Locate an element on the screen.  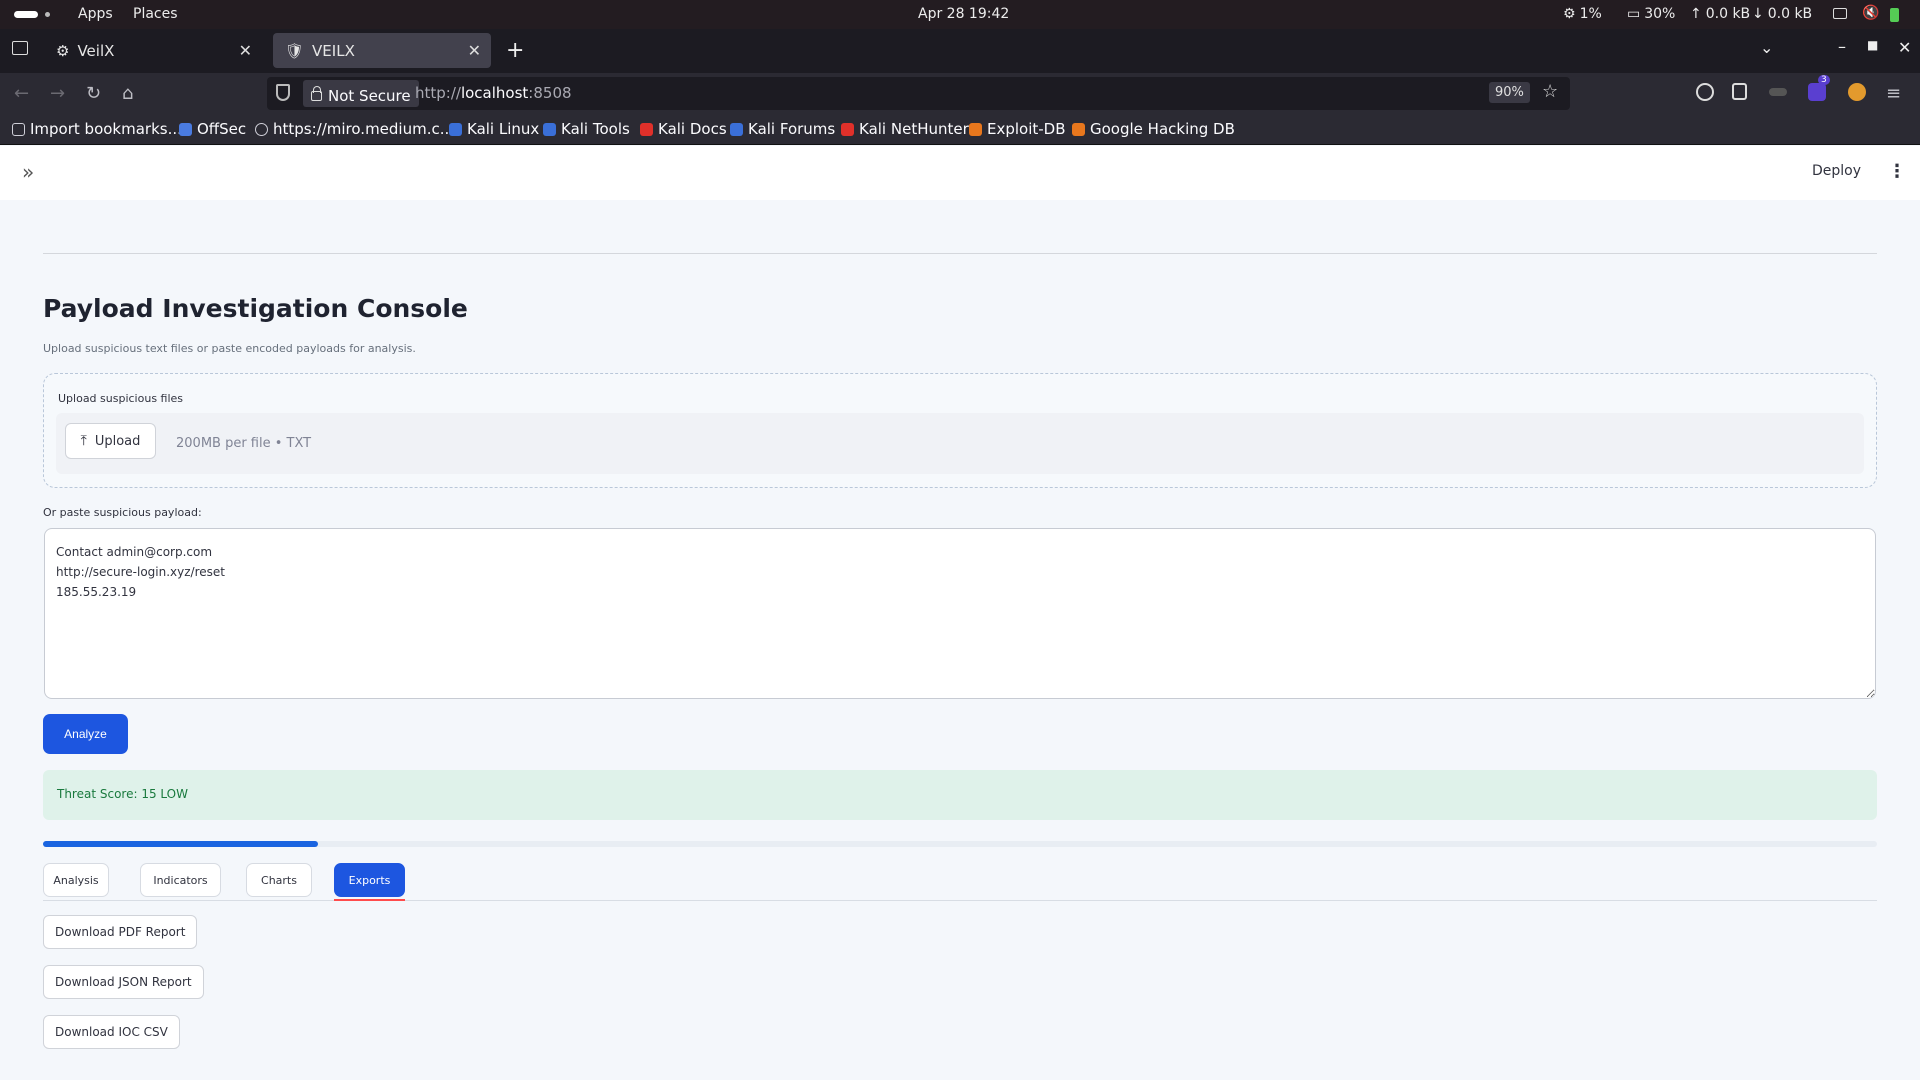
bookmark-exploit-db: Exploit-DB is located at coordinates (1017, 129).